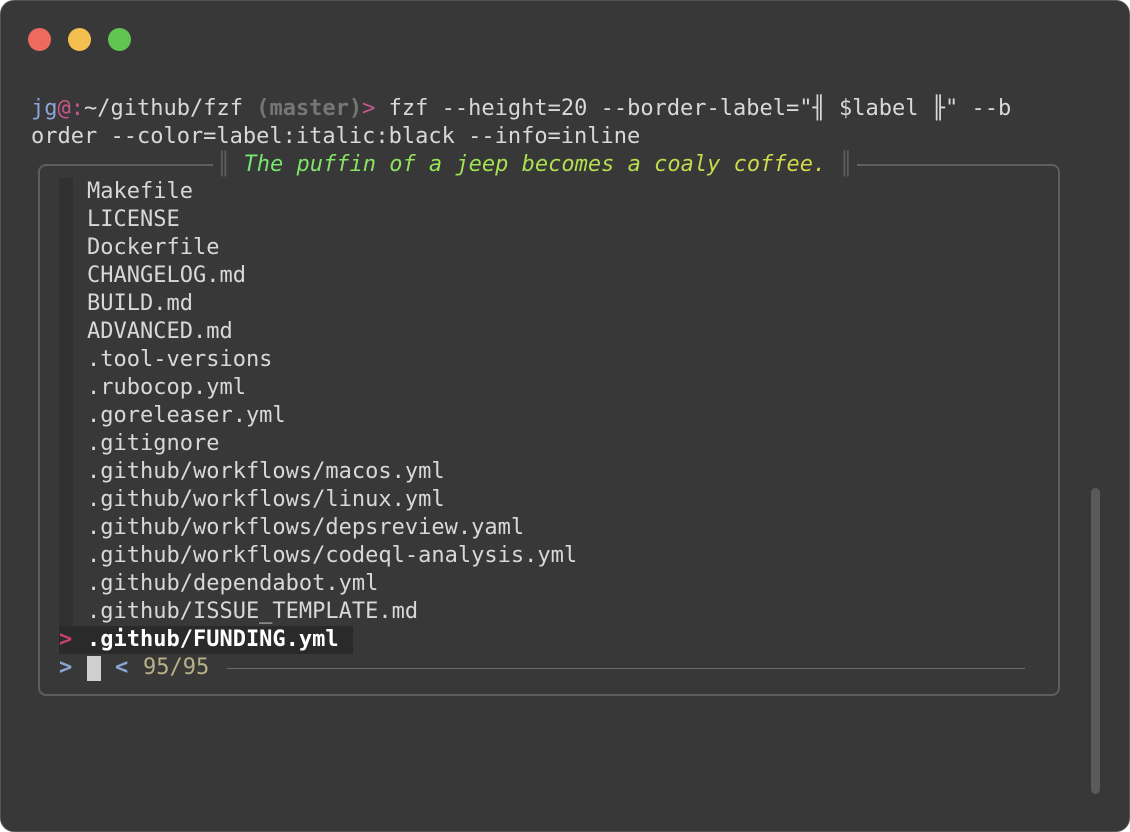 The width and height of the screenshot is (1130, 832). I want to click on prompt-colon: :, so click(77, 108).